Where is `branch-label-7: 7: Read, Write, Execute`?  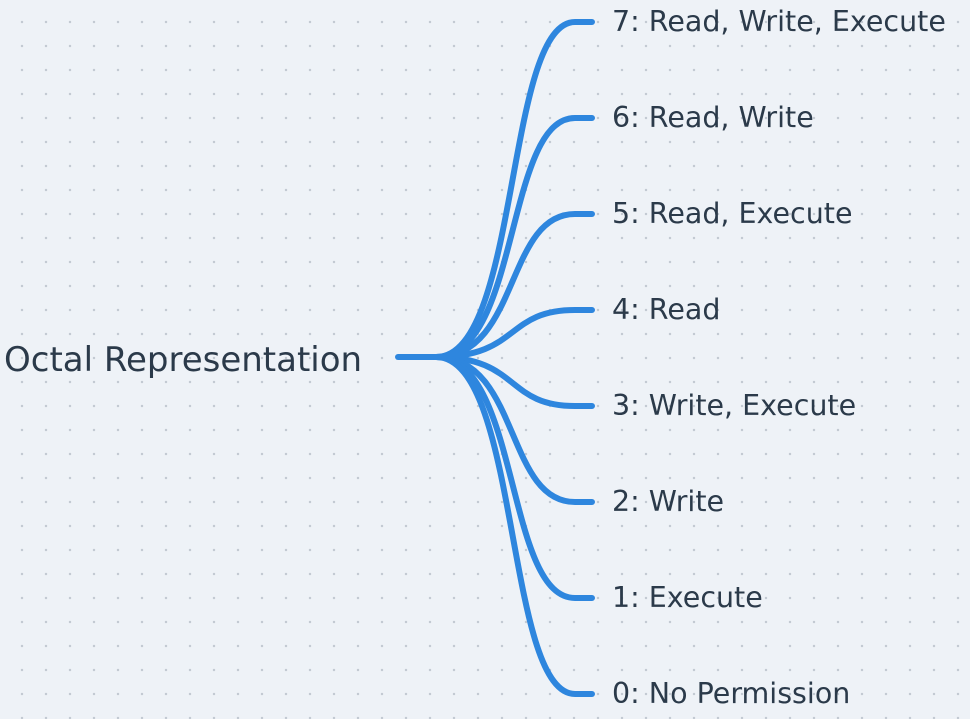 branch-label-7: 7: Read, Write, Execute is located at coordinates (779, 21).